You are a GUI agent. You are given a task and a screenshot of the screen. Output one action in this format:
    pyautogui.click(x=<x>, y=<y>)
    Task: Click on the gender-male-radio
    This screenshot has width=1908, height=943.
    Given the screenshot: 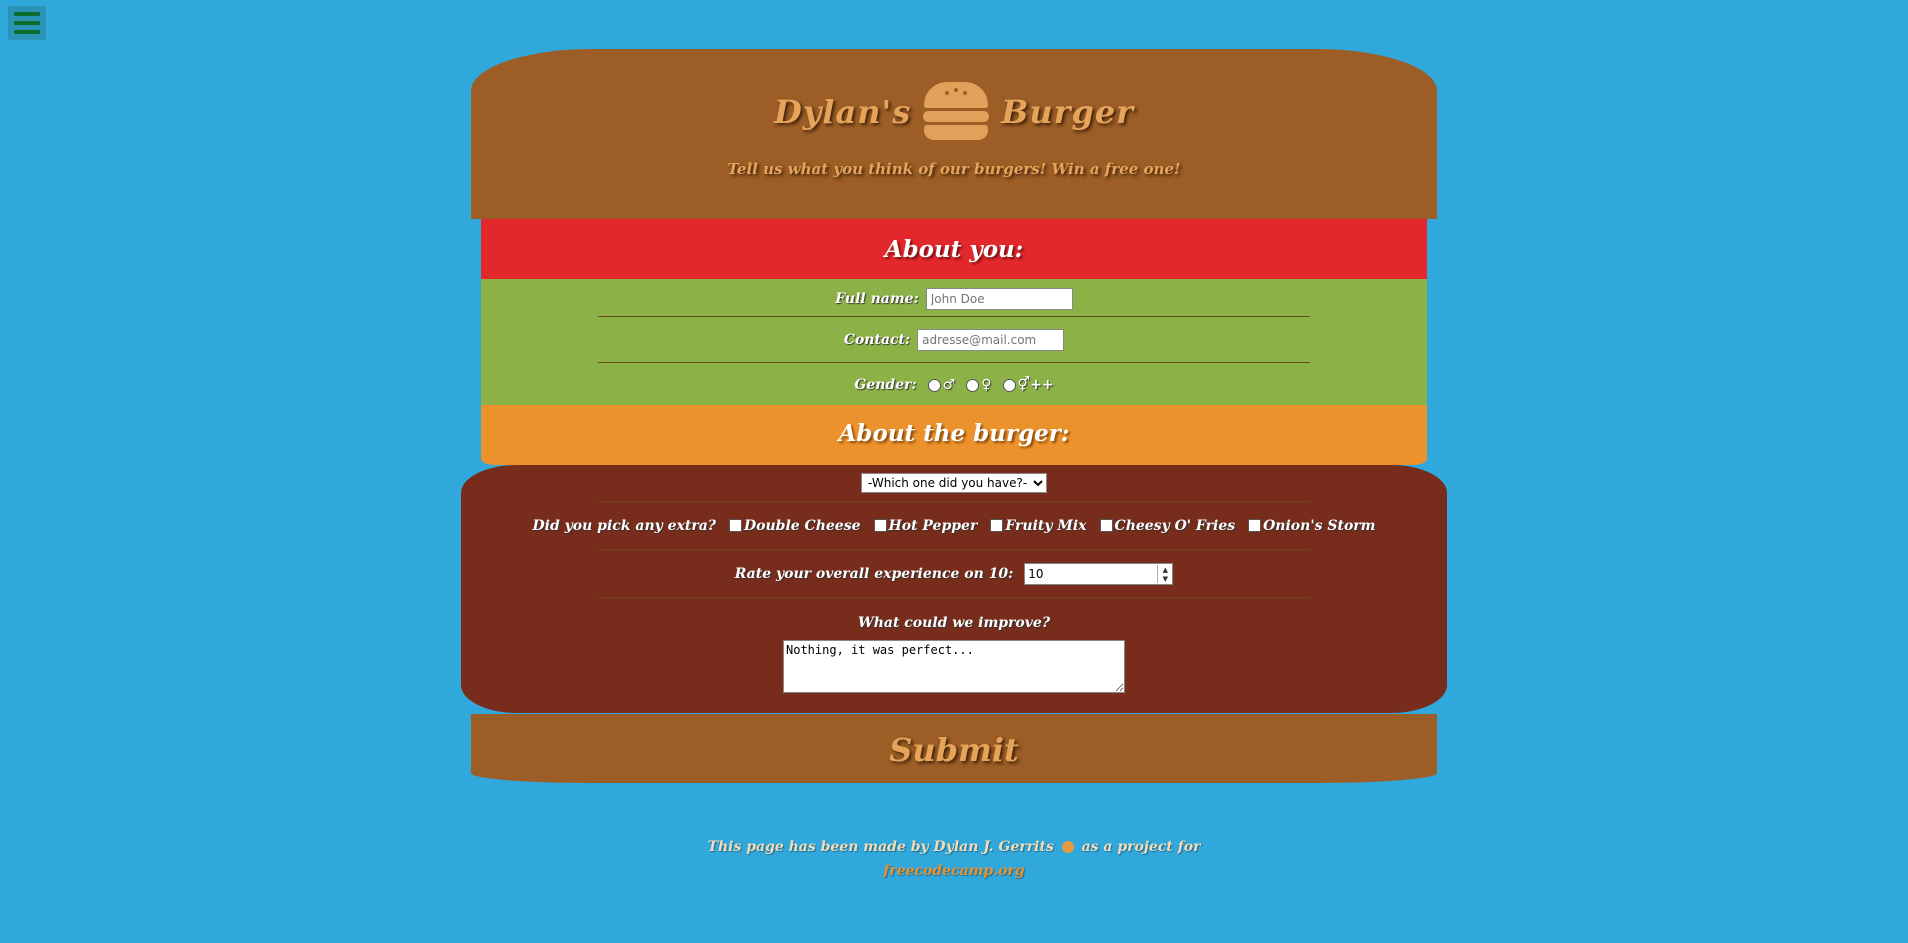 What is the action you would take?
    pyautogui.click(x=934, y=385)
    